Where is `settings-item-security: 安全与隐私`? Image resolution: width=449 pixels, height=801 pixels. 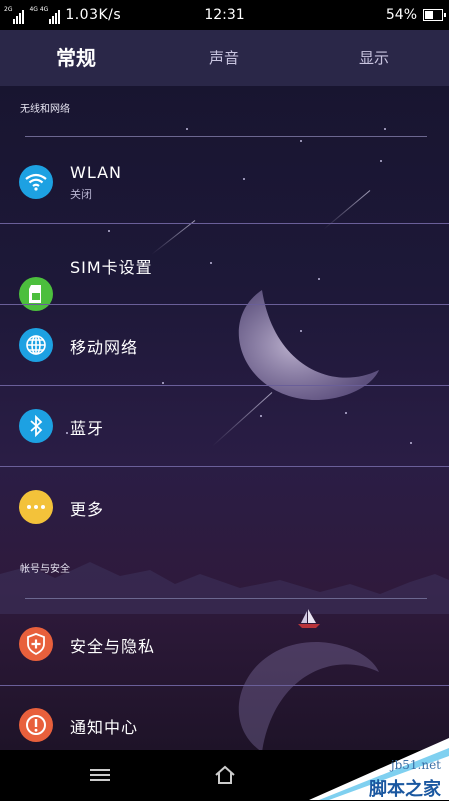
settings-item-security: 安全与隐私 is located at coordinates (224, 645).